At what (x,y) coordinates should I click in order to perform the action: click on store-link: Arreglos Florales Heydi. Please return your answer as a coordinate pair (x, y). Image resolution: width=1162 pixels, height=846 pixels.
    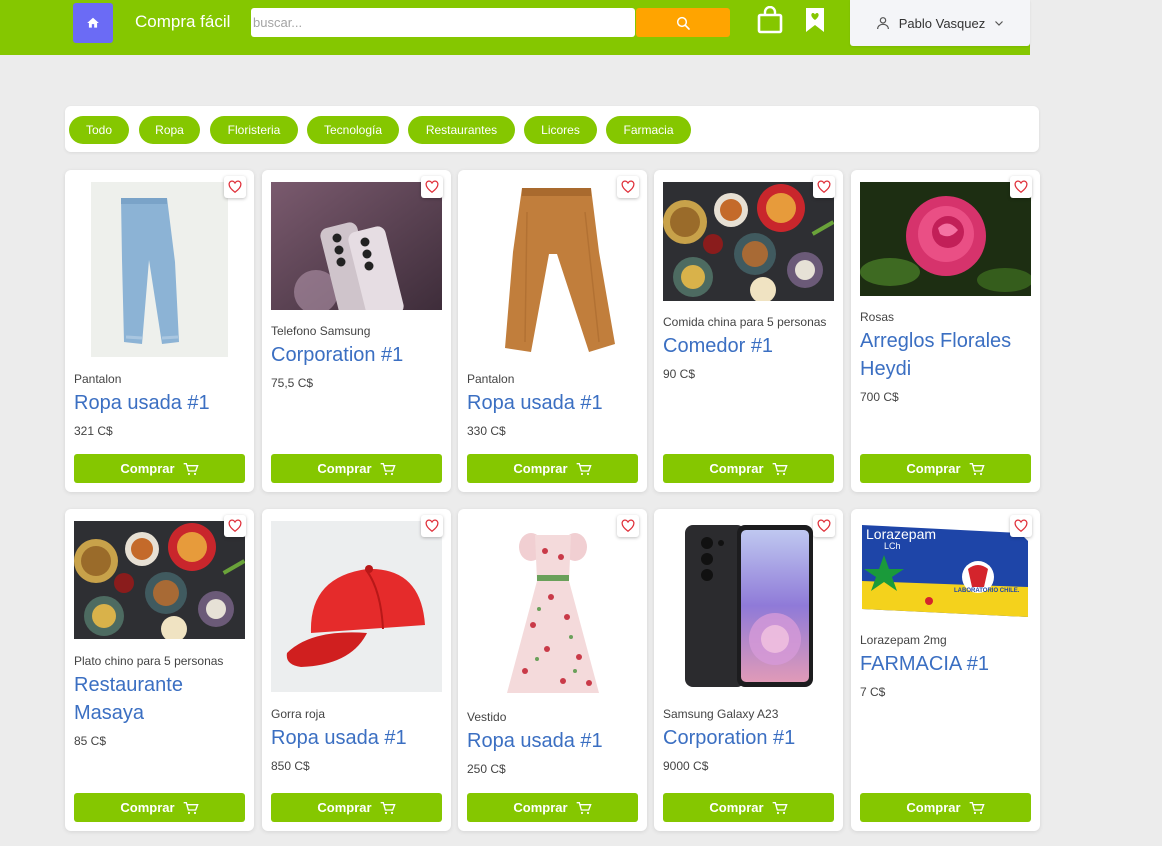
    Looking at the image, I should click on (947, 355).